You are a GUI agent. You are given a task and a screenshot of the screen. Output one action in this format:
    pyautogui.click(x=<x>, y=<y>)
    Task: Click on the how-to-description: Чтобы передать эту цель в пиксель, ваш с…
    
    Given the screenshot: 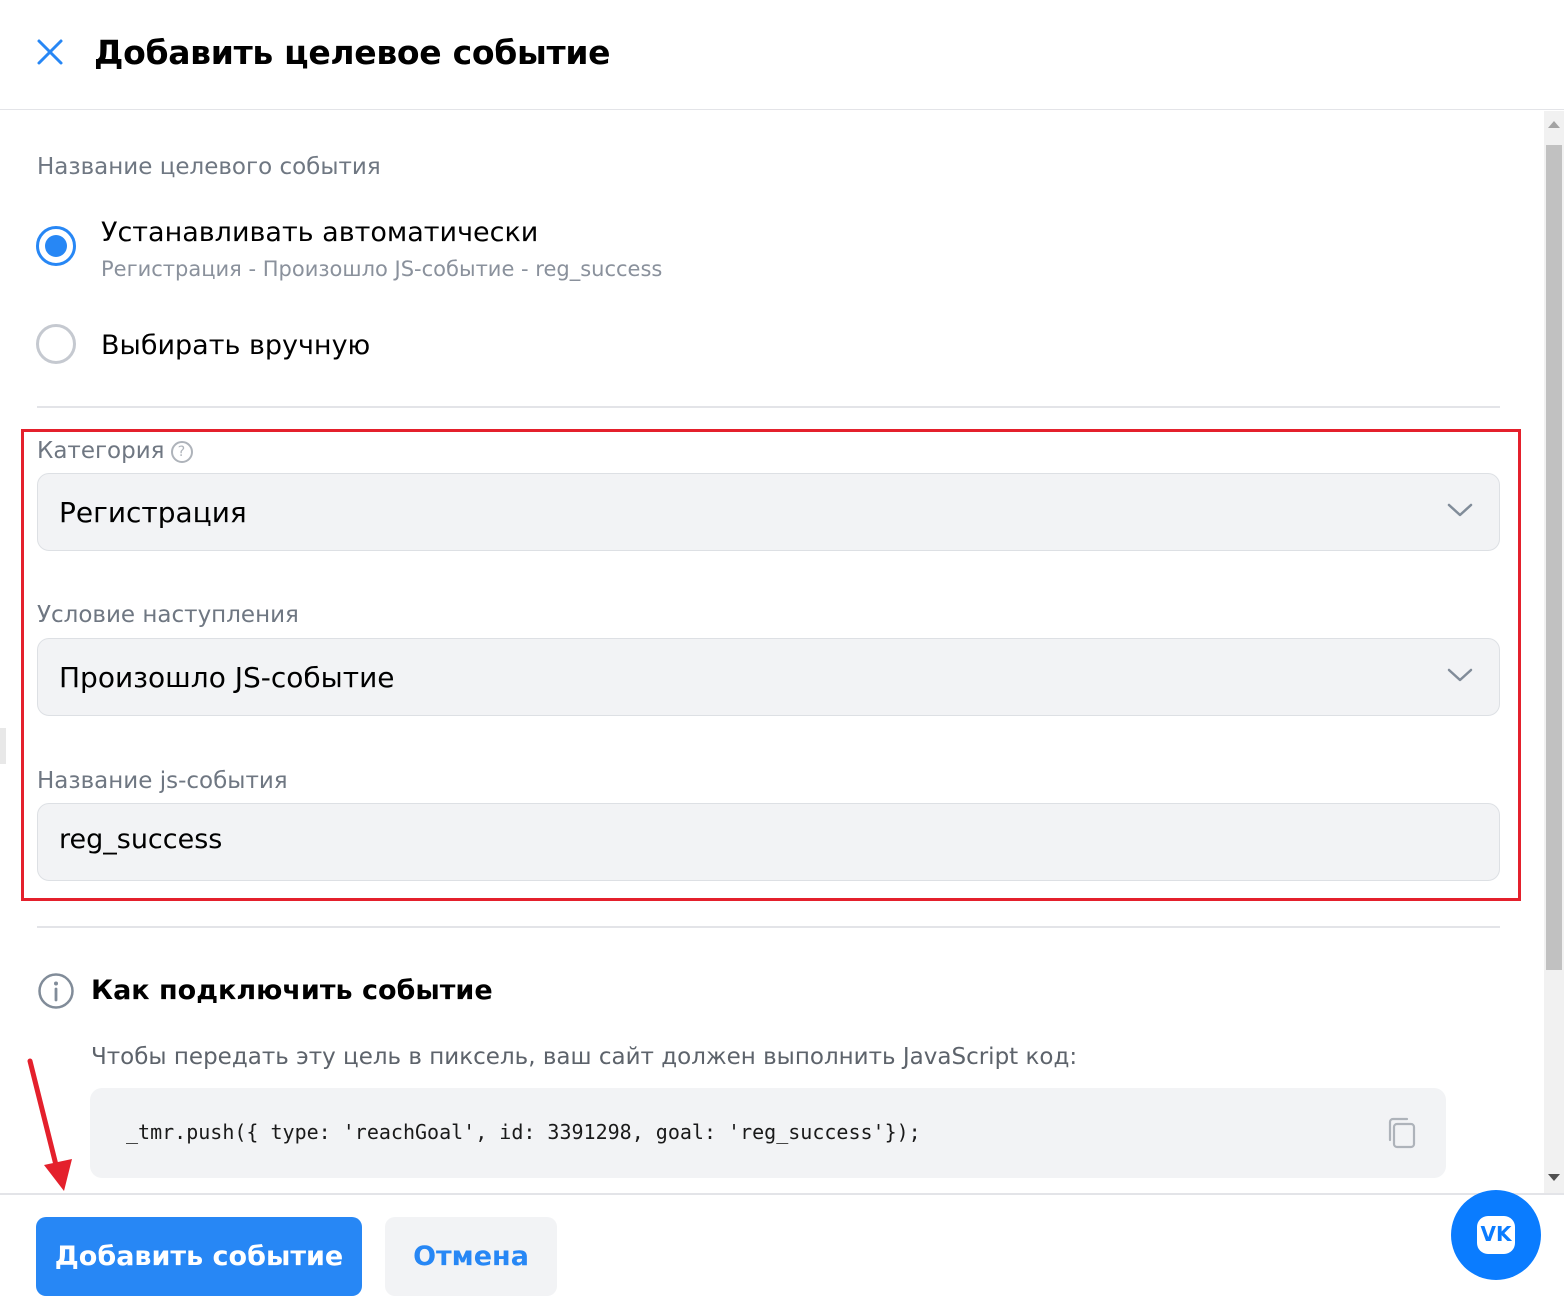 What is the action you would take?
    pyautogui.click(x=584, y=1057)
    